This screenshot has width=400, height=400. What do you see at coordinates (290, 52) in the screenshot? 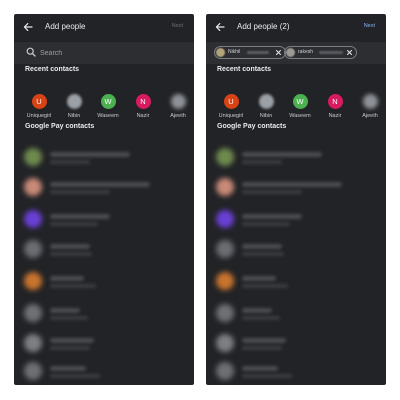
I see `chip-avatar` at bounding box center [290, 52].